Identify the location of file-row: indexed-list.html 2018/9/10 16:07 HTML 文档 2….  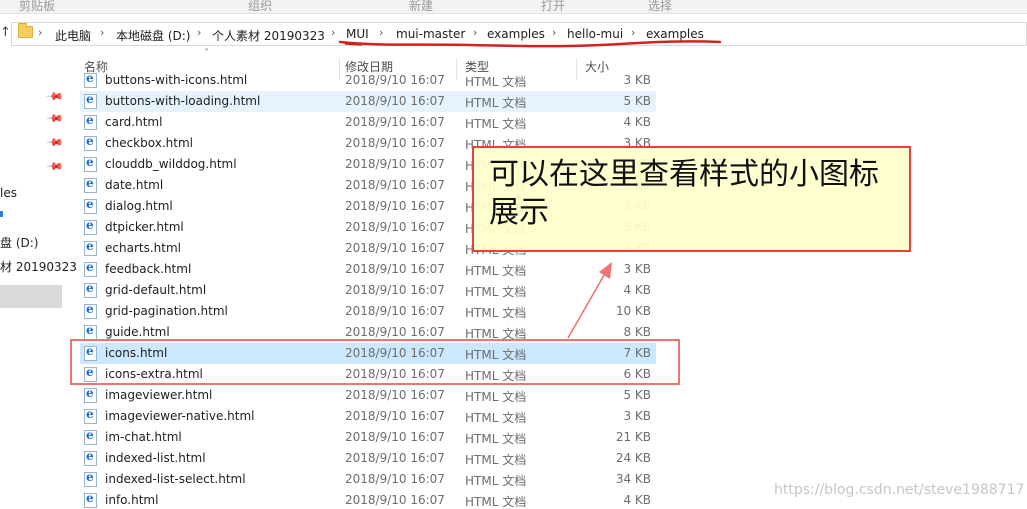
(368, 458).